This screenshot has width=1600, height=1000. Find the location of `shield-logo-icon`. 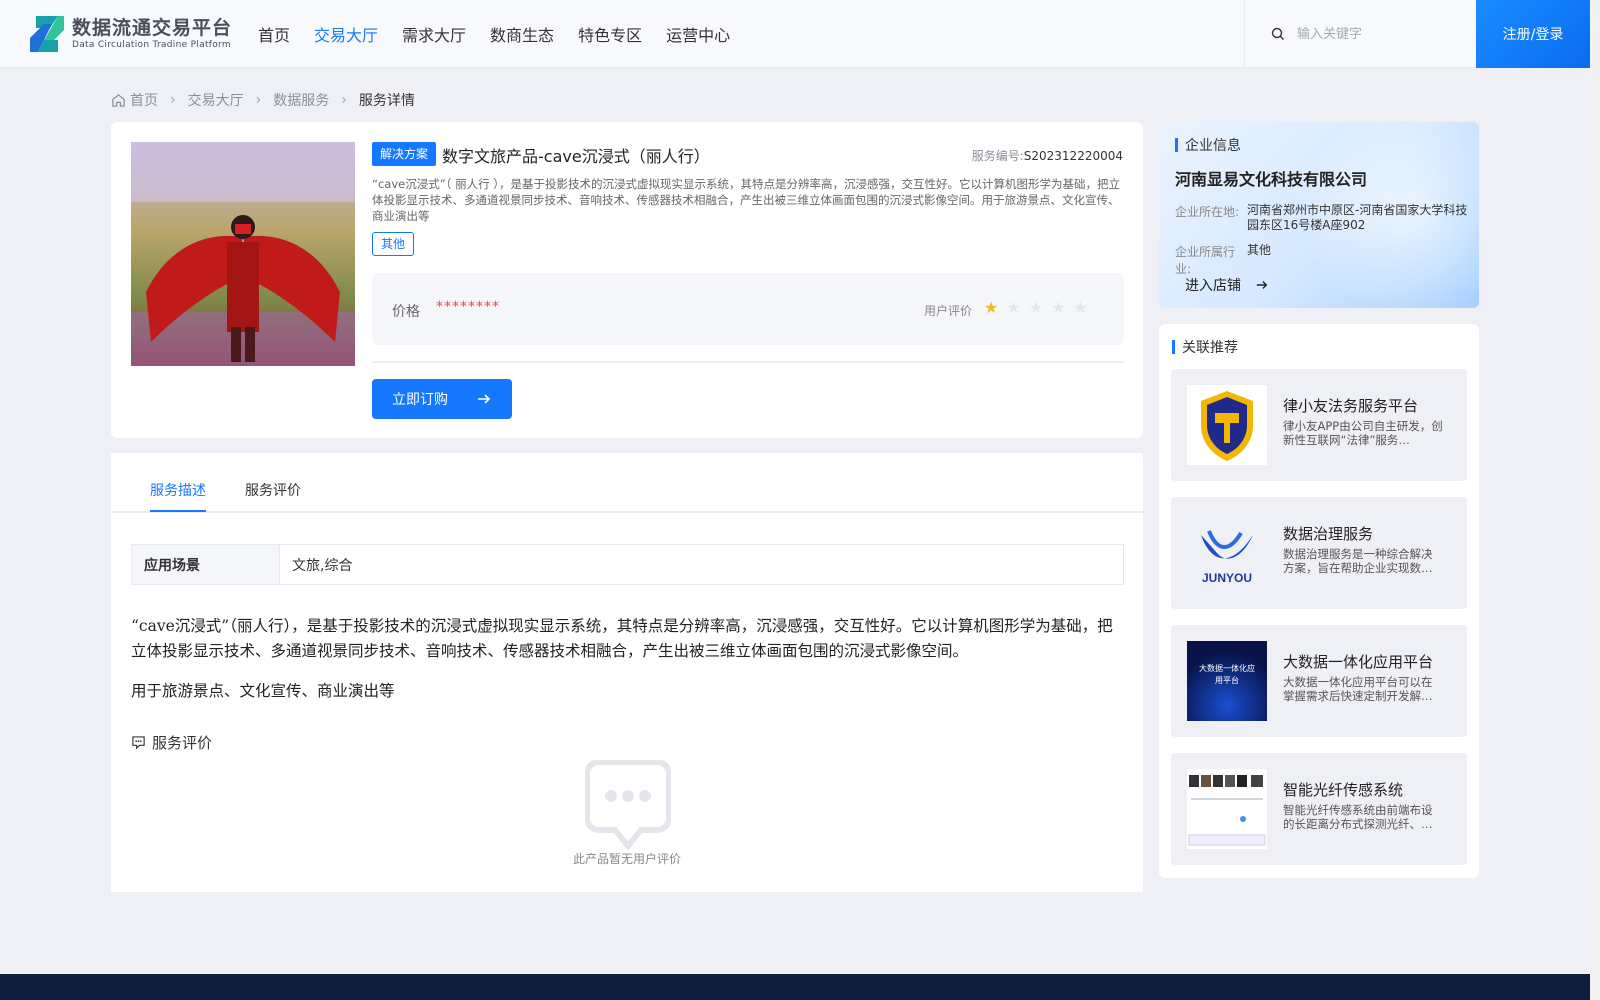

shield-logo-icon is located at coordinates (1227, 425).